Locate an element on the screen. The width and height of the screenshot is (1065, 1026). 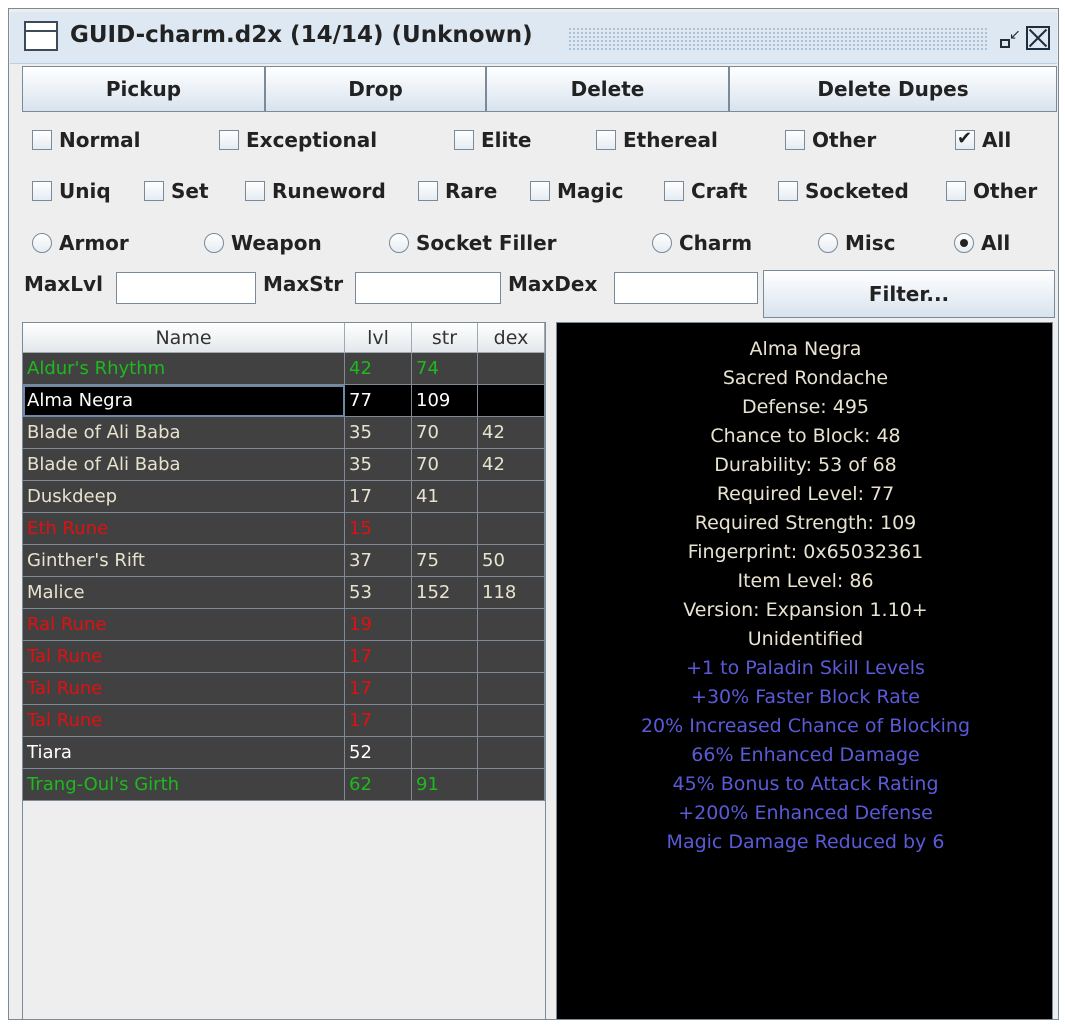
table-row: Duskdeep 17 41 is located at coordinates (284, 497).